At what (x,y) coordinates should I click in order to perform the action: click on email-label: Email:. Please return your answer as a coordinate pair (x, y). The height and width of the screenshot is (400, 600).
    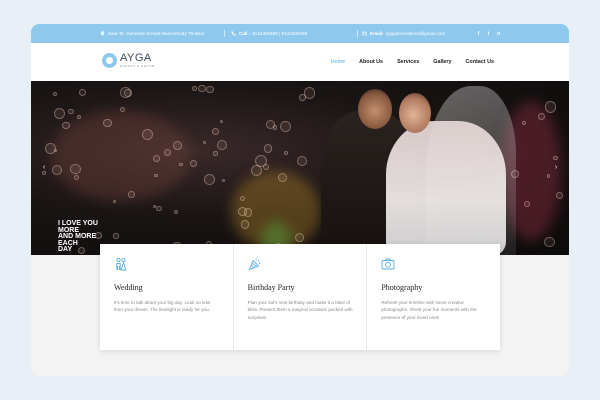
    Looking at the image, I should click on (377, 33).